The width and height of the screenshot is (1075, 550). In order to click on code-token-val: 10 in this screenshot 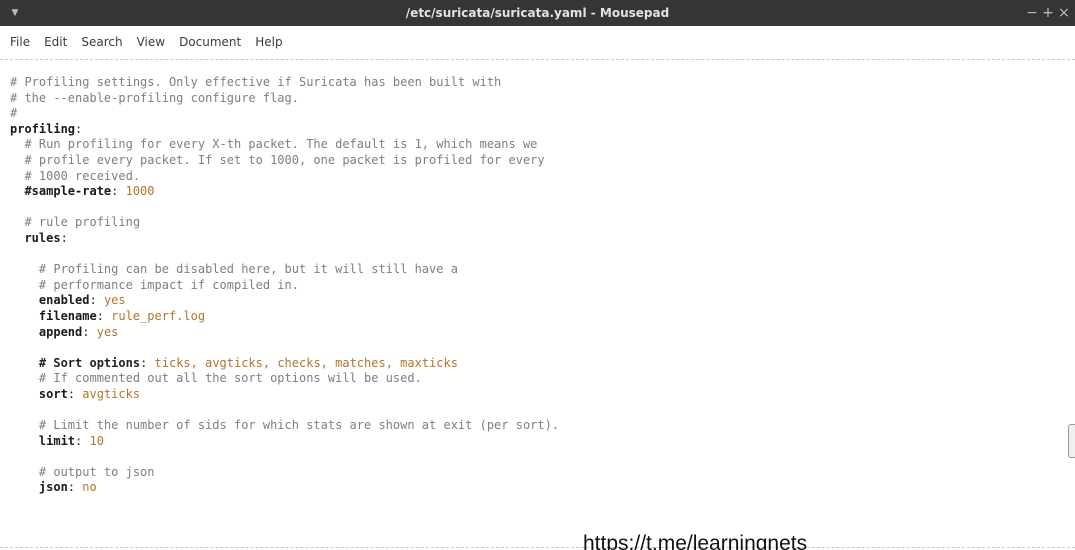, I will do `click(96, 440)`.